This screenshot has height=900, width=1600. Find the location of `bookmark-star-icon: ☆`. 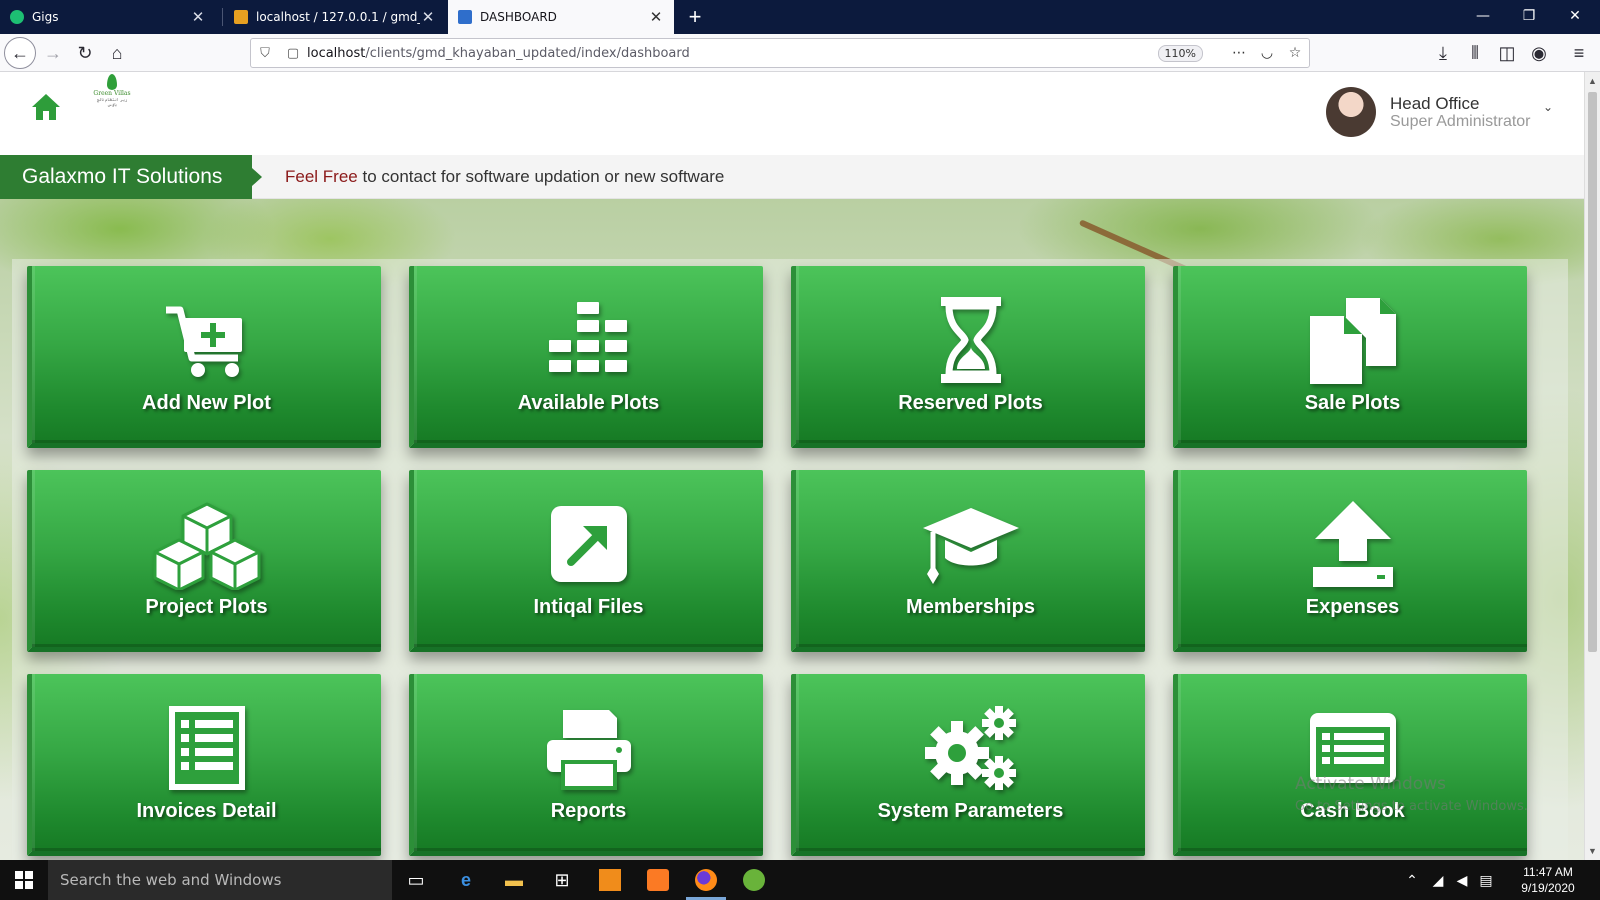

bookmark-star-icon: ☆ is located at coordinates (1295, 53).